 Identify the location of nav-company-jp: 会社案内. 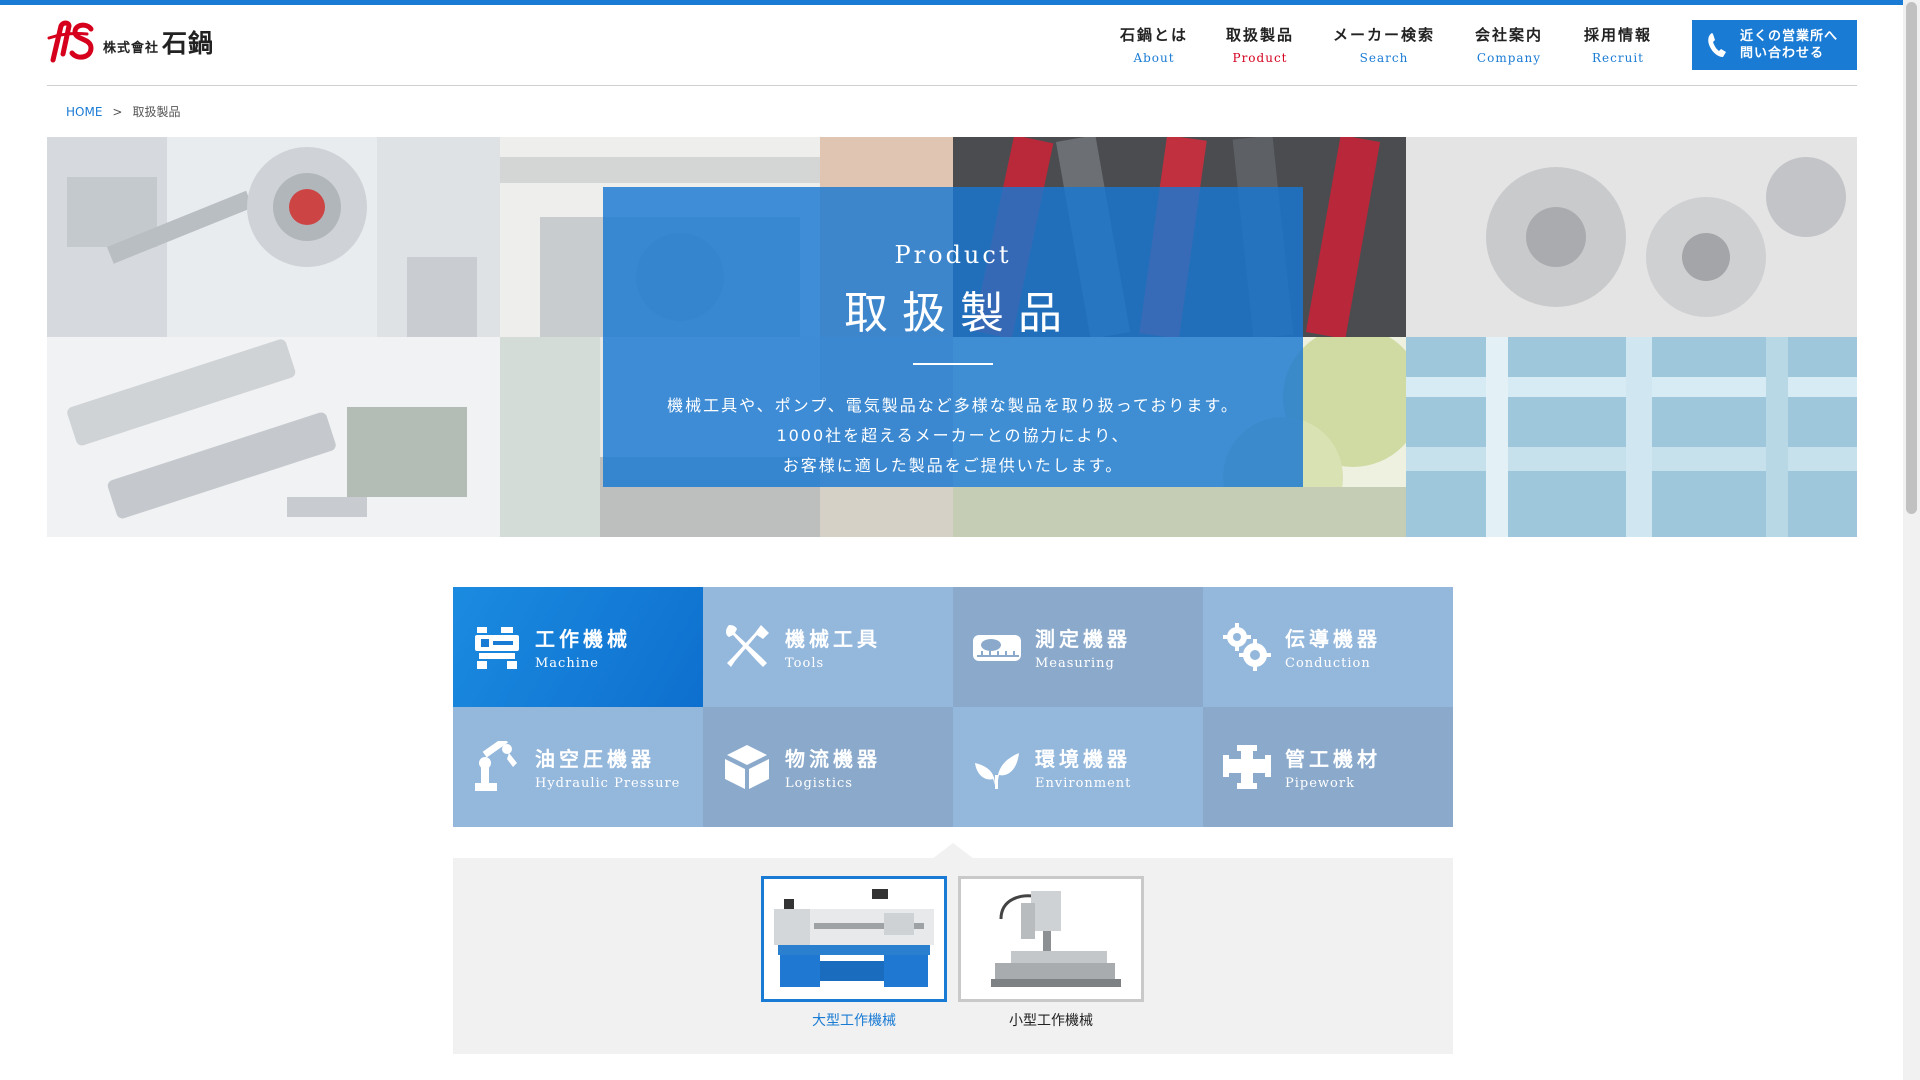
(1508, 35).